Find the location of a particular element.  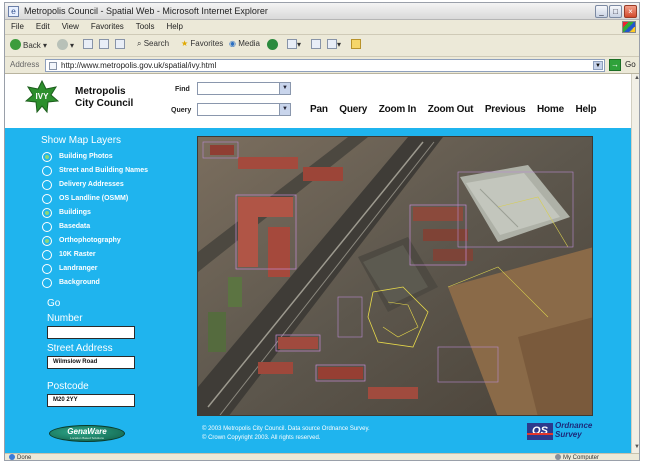

layer-item: 10K Raster is located at coordinates (94, 256).